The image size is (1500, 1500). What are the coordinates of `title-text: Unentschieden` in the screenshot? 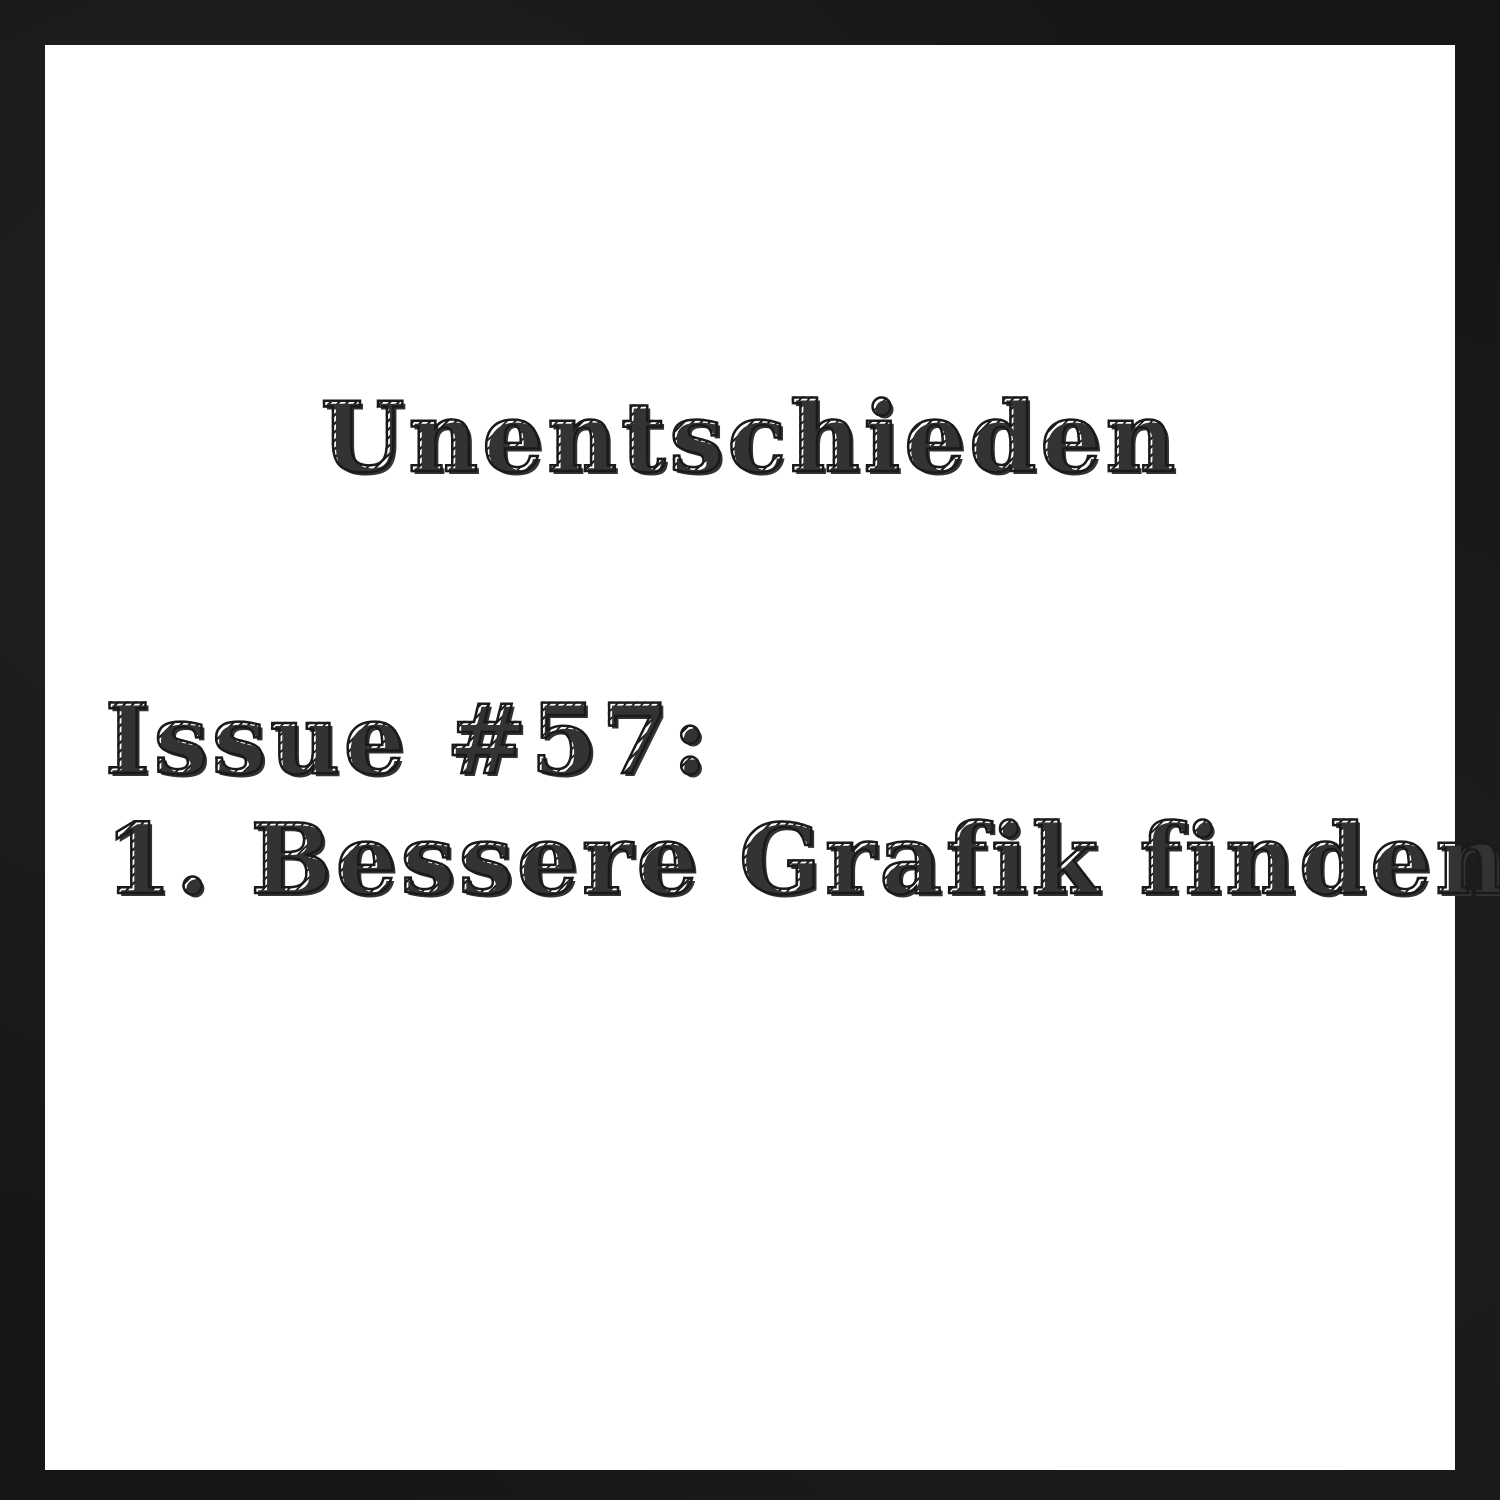 It's located at (750, 438).